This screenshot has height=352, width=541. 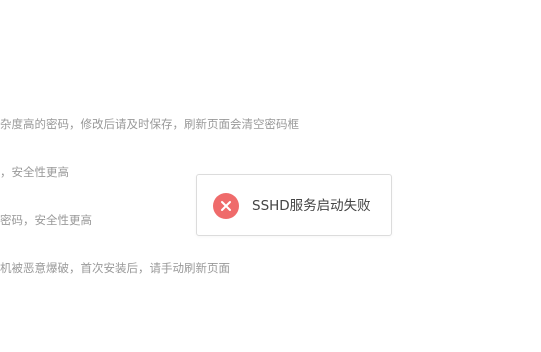 What do you see at coordinates (115, 268) in the screenshot?
I see `brute-force-hint: 机被恶意爆破，首次安装后，请手动刷新页面` at bounding box center [115, 268].